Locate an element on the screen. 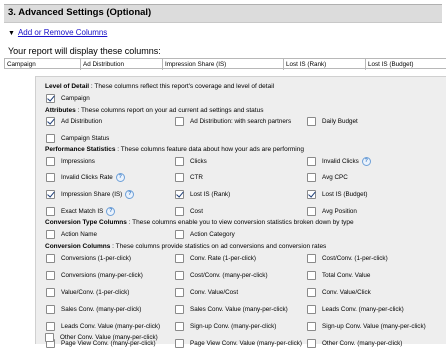  option-leads-conv-value-mpc: Leads Conv. Value (many-per-click) is located at coordinates (103, 326).